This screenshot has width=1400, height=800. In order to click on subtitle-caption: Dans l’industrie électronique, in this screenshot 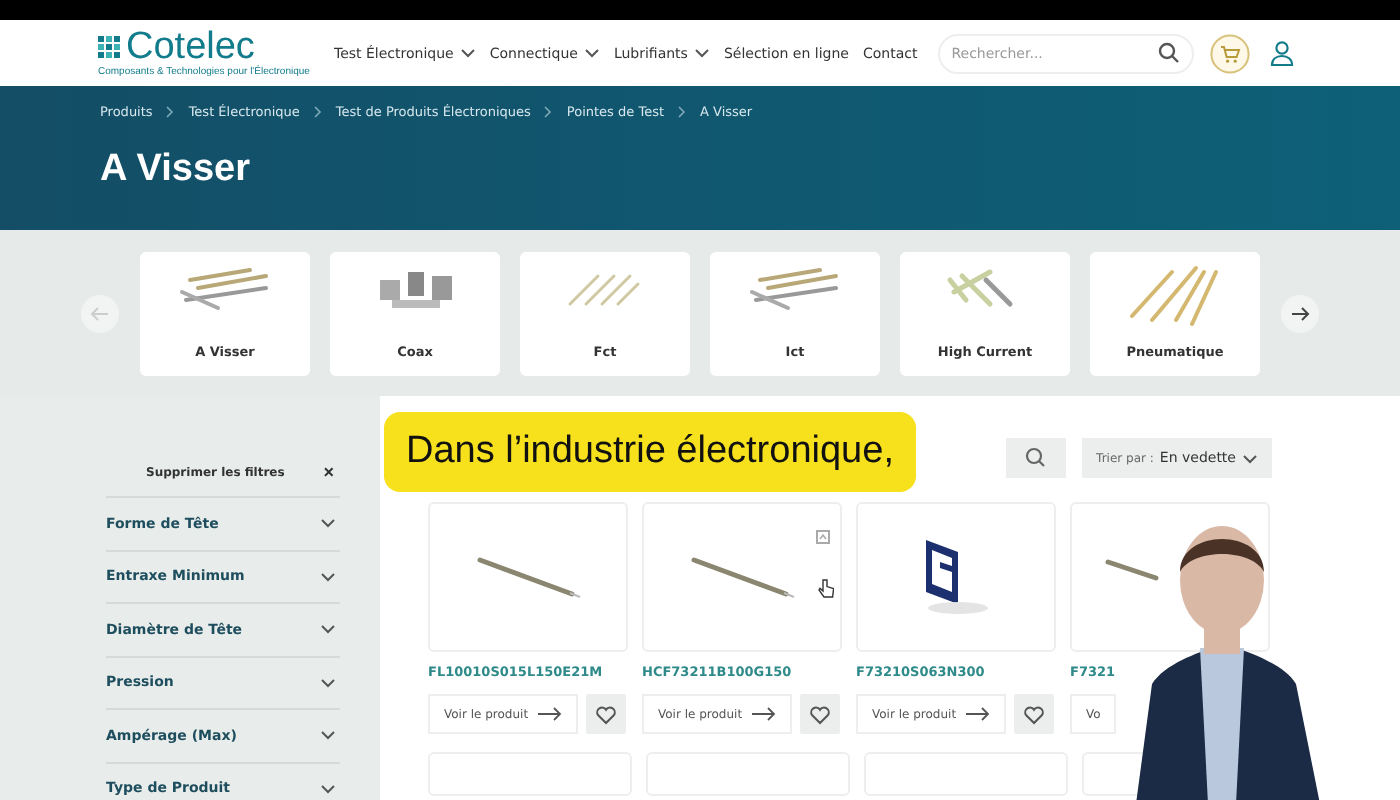, I will do `click(650, 452)`.